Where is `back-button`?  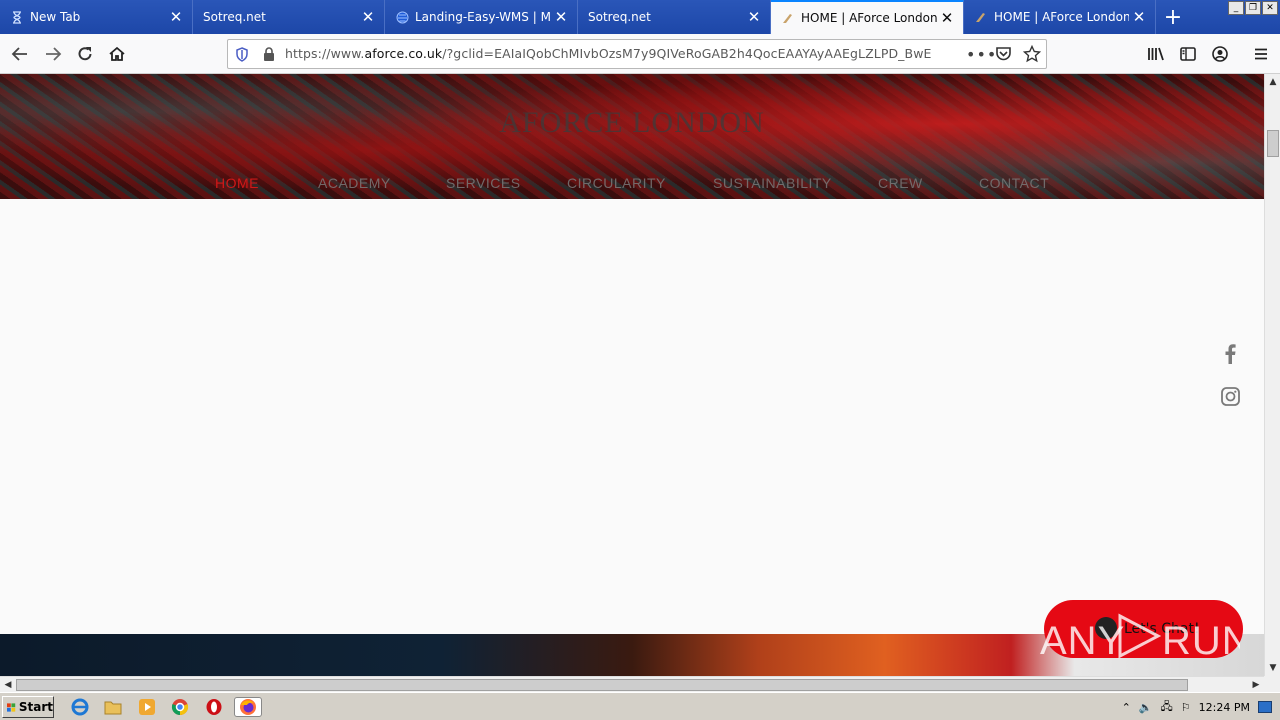
back-button is located at coordinates (20, 54).